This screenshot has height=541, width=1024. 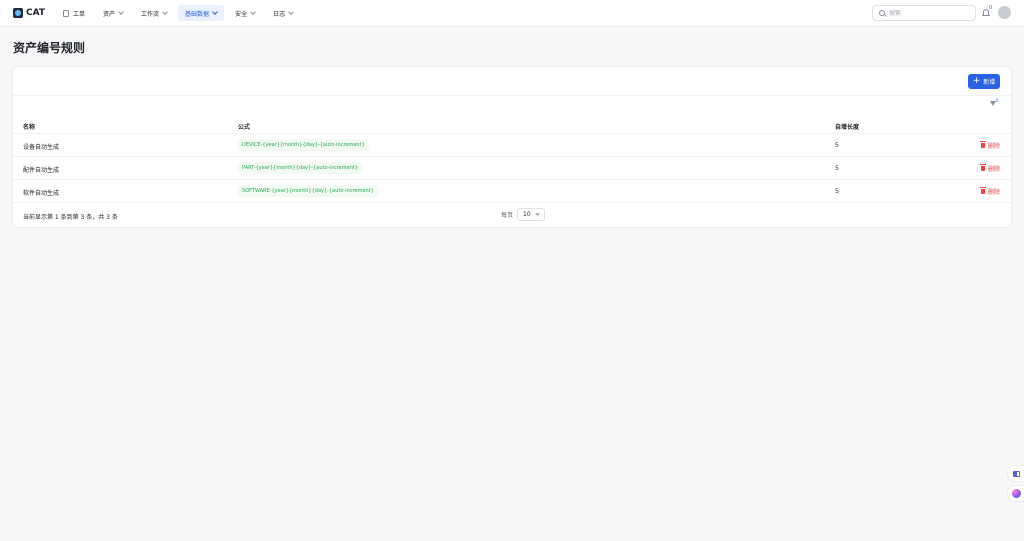 I want to click on main-nav: 工单 资产 工作流 基础数据 安全 日志, so click(x=180, y=13).